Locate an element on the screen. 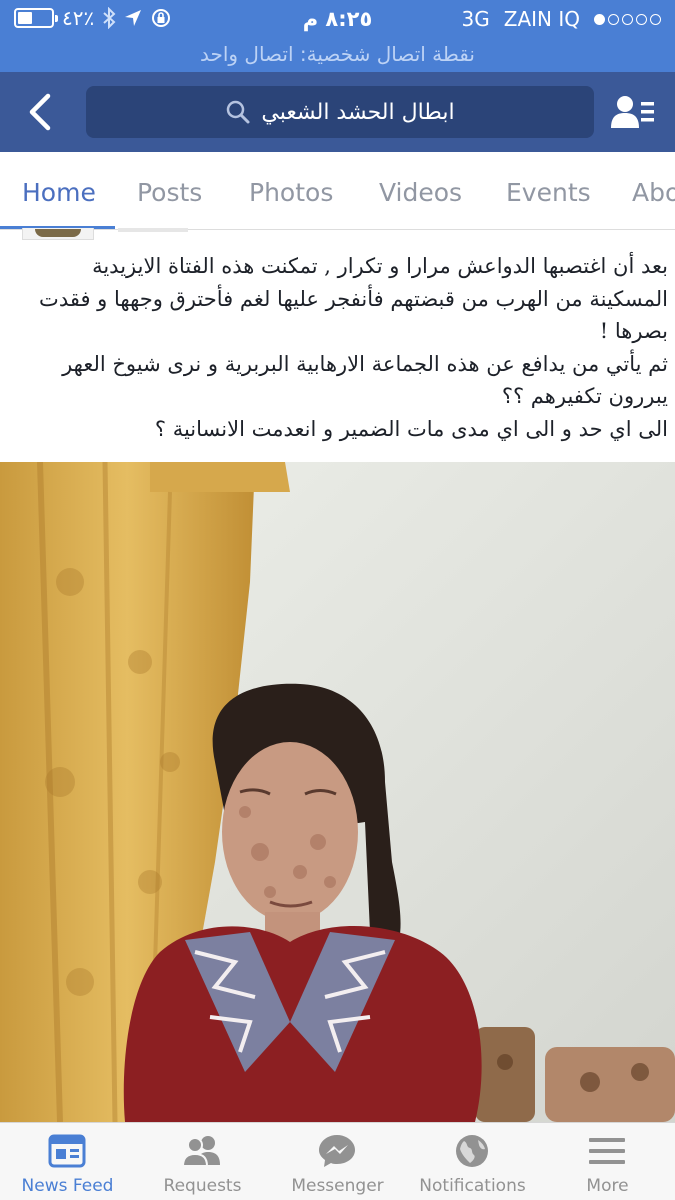  page-tabs: Home Posts Photos Videos Events Abo is located at coordinates (337, 191).